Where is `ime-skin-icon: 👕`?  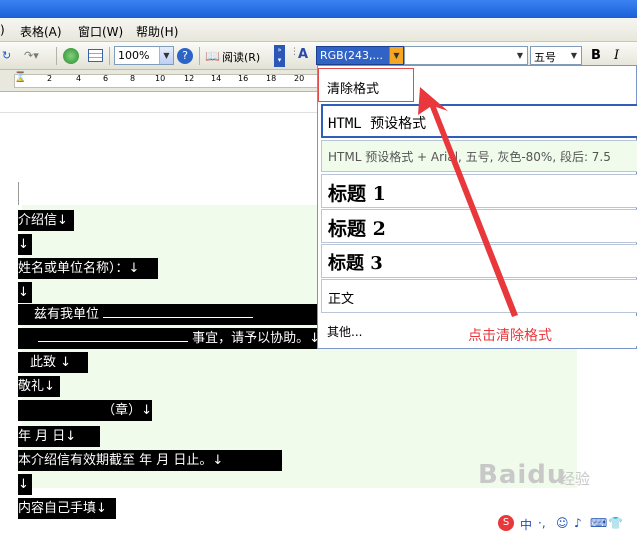
ime-skin-icon: 👕 is located at coordinates (615, 523).